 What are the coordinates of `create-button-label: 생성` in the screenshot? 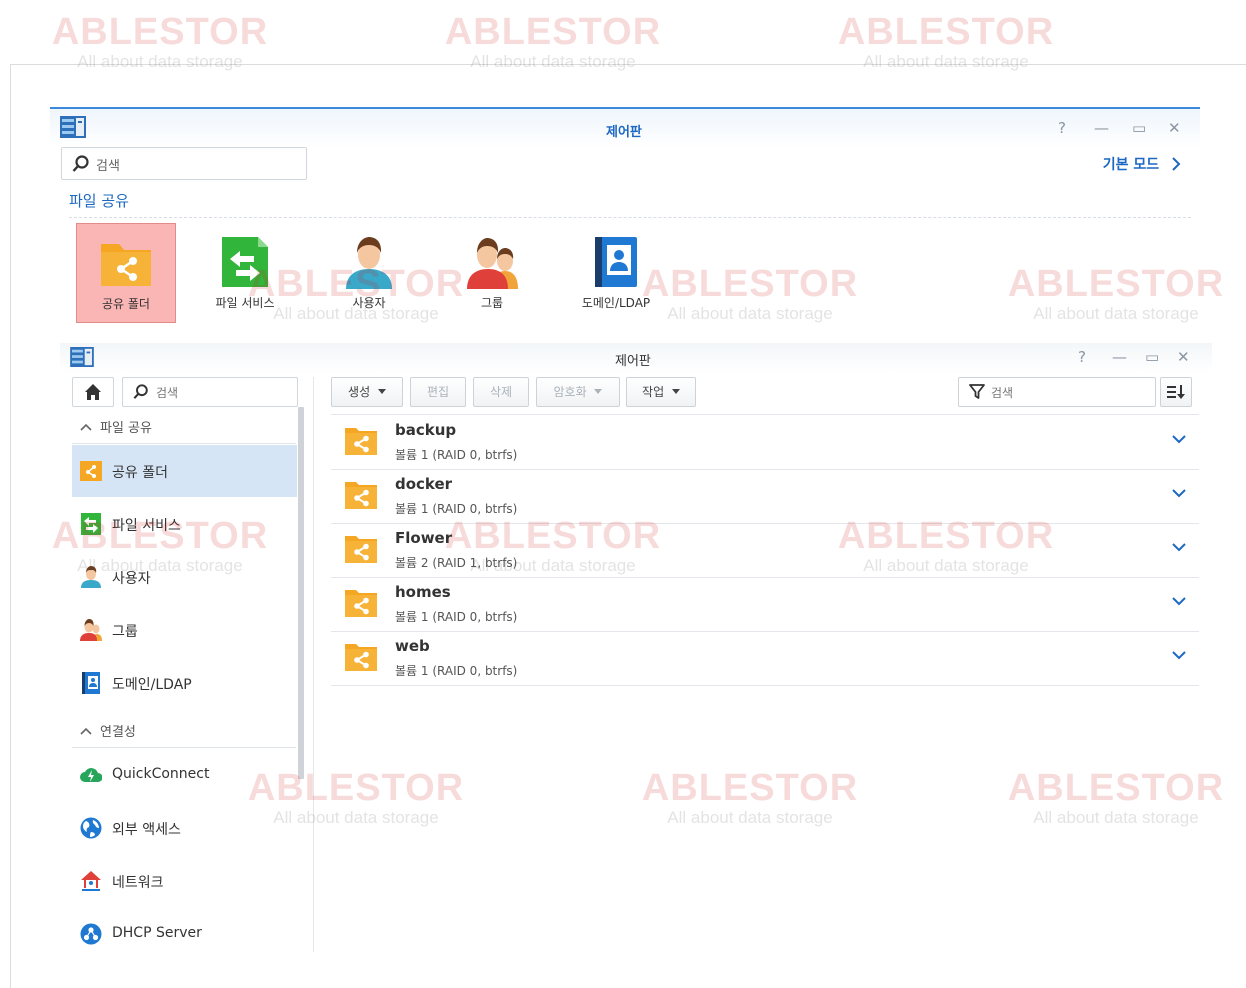 It's located at (359, 392).